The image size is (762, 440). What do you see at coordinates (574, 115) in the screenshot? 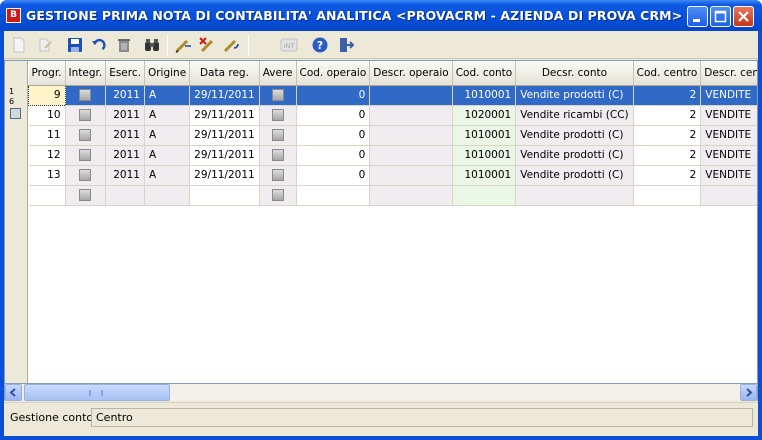
I see `cell-descr-conto: Vendite ricambi (CC)` at bounding box center [574, 115].